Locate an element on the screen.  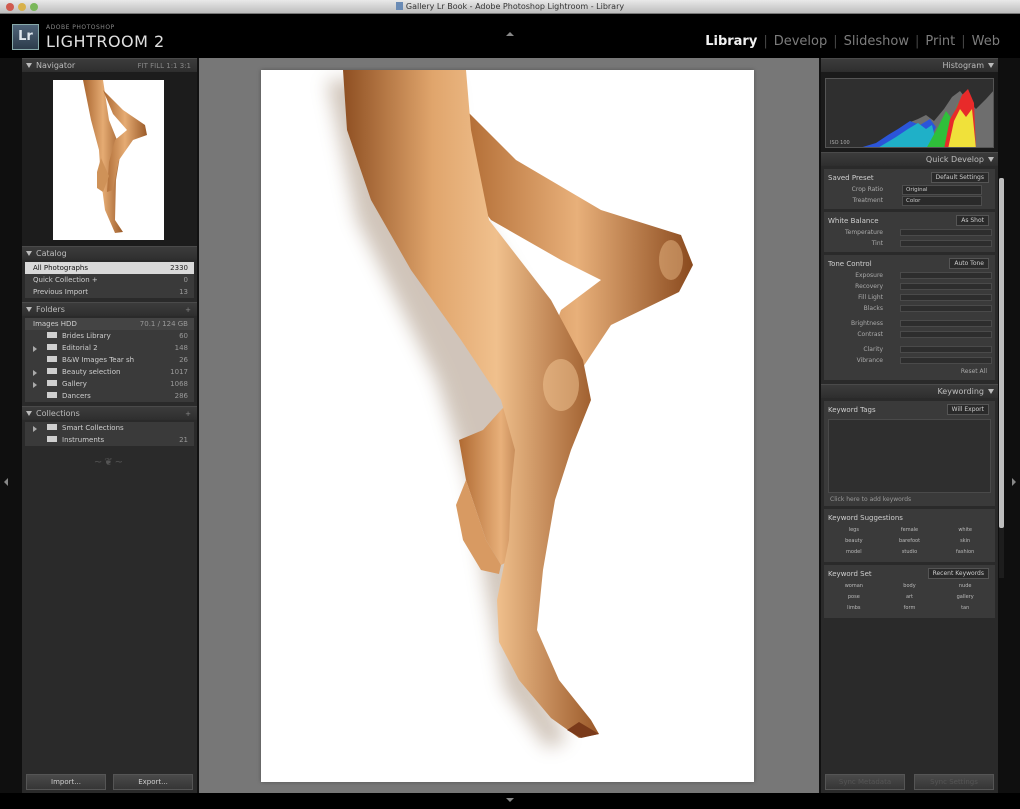
collection-item: Instruments 21 is located at coordinates (109, 440).